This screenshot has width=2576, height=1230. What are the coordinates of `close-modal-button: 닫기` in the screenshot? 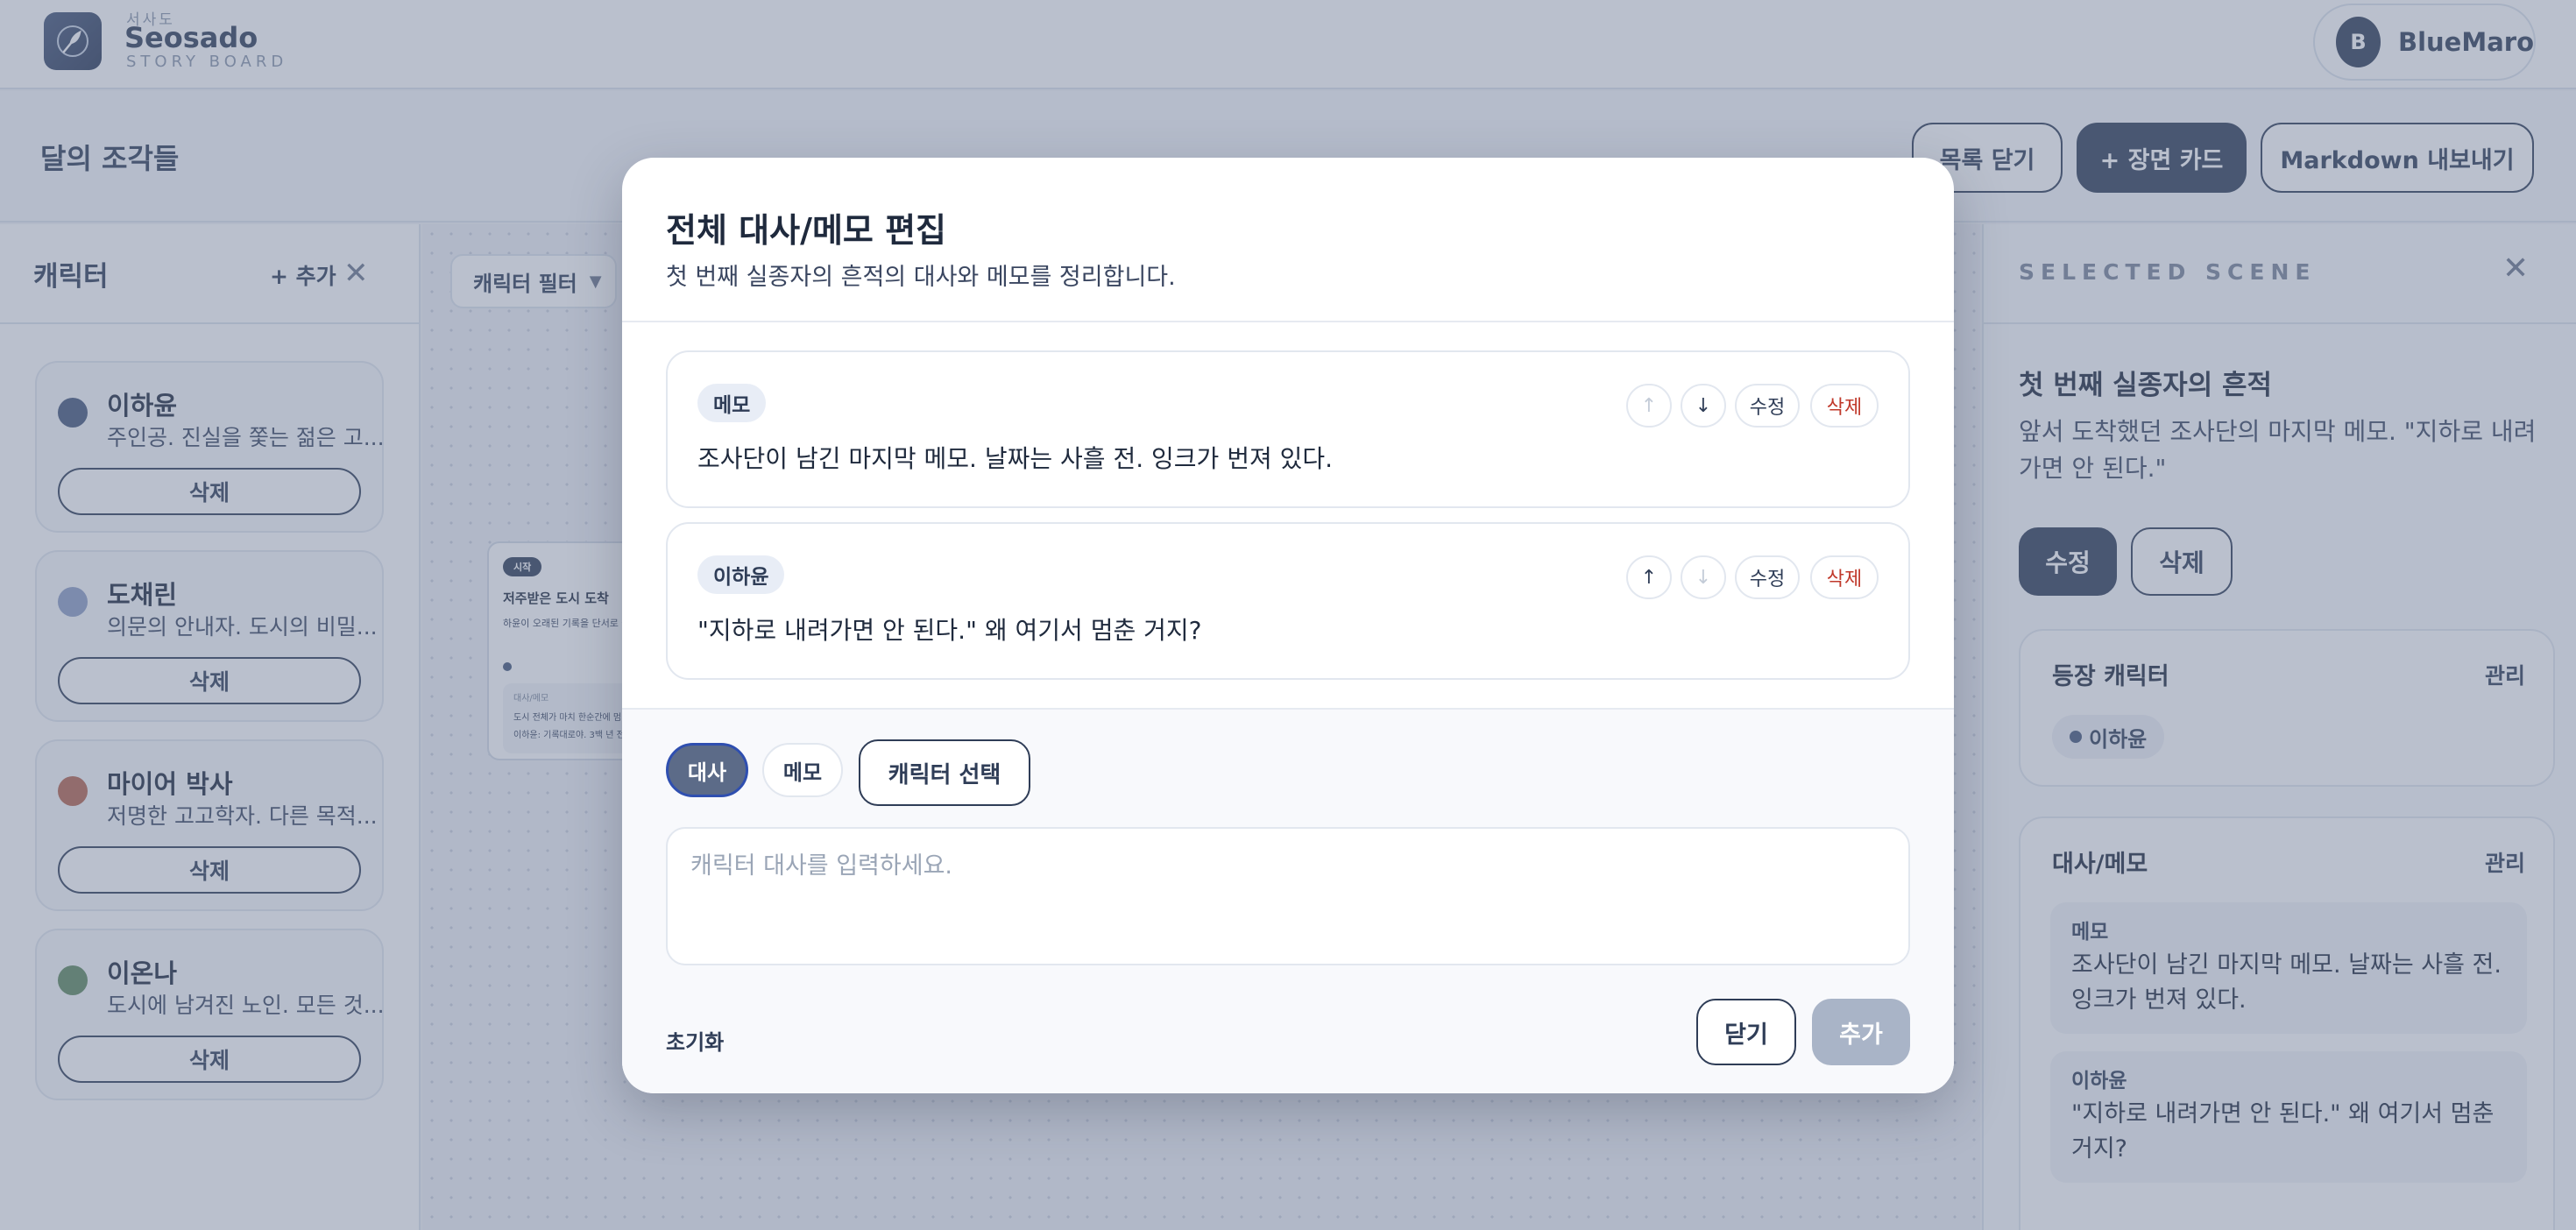 It's located at (1746, 1032).